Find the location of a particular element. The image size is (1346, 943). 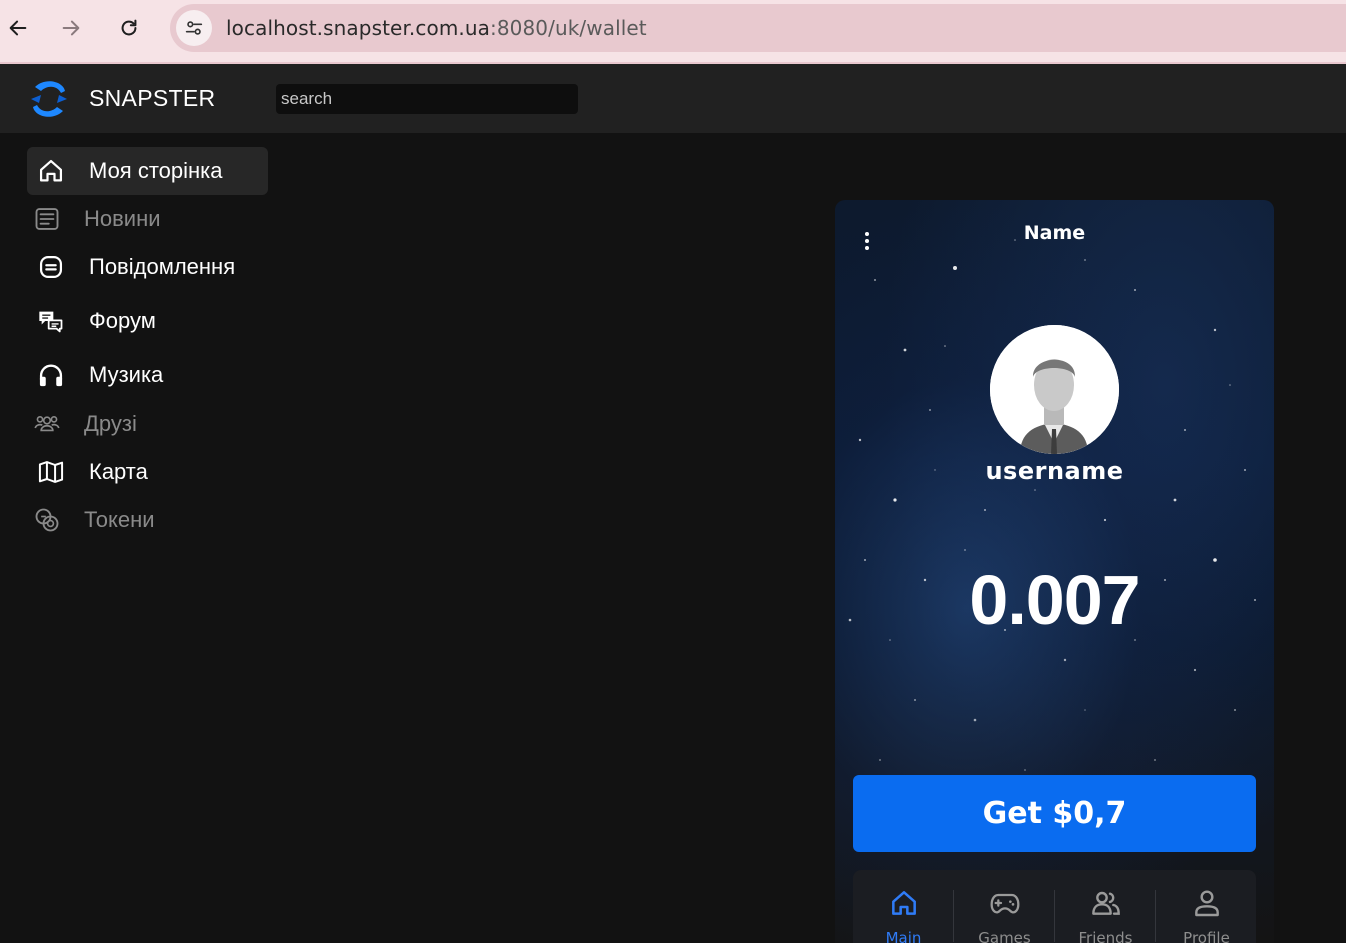

tab-profile: Profile is located at coordinates (1206, 906).